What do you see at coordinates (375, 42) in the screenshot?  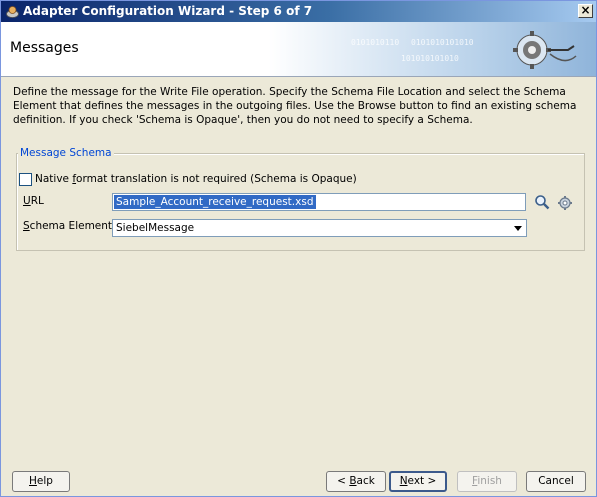 I see `binary-decoration: 0101010110` at bounding box center [375, 42].